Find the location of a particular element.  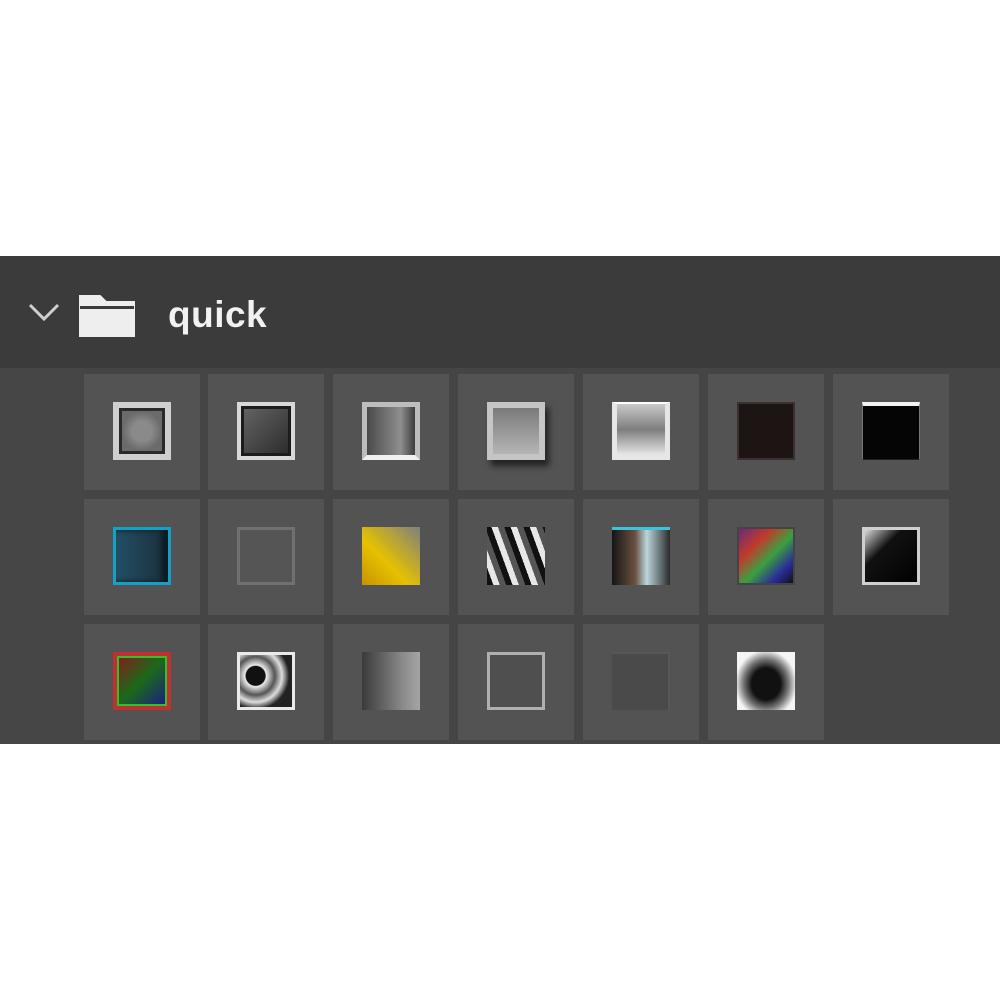

style-preset-chrome-frame-shadow is located at coordinates (516, 432).